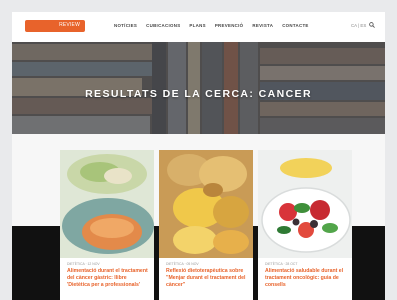 Image resolution: width=397 pixels, height=300 pixels. I want to click on page-title: RESULTATS DE LA CERCA: CANCER, so click(198, 94).